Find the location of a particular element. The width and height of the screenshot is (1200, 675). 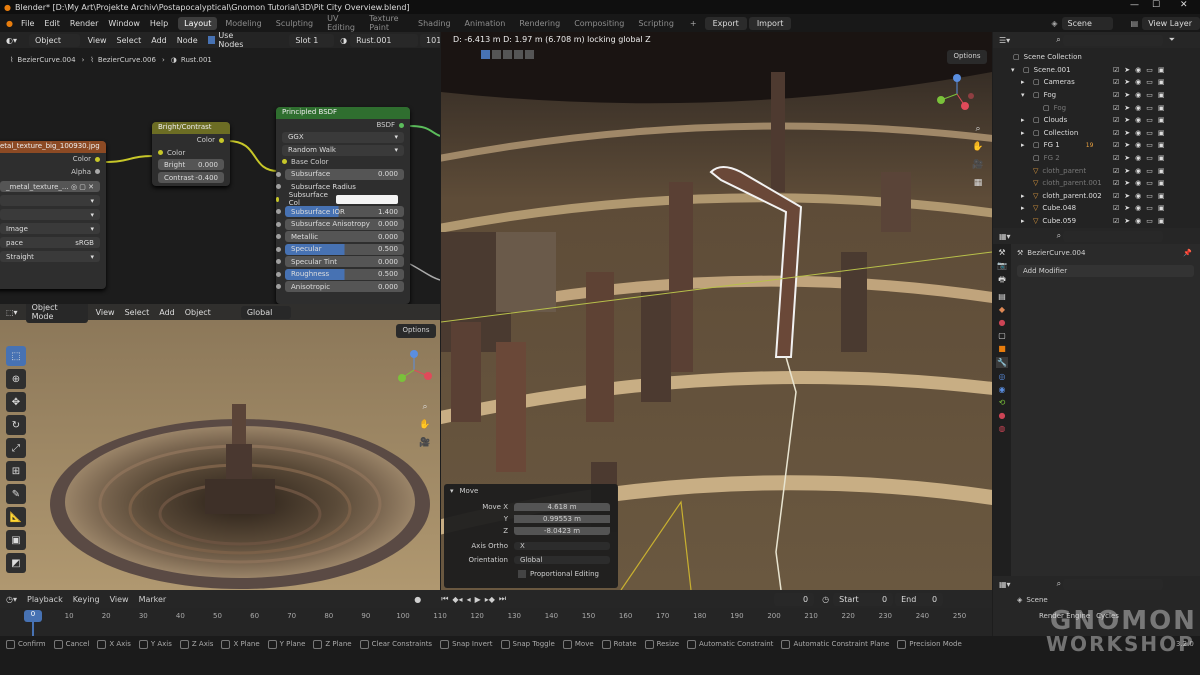

view-layer-tab-icon: ▤ is located at coordinates (1002, 296).